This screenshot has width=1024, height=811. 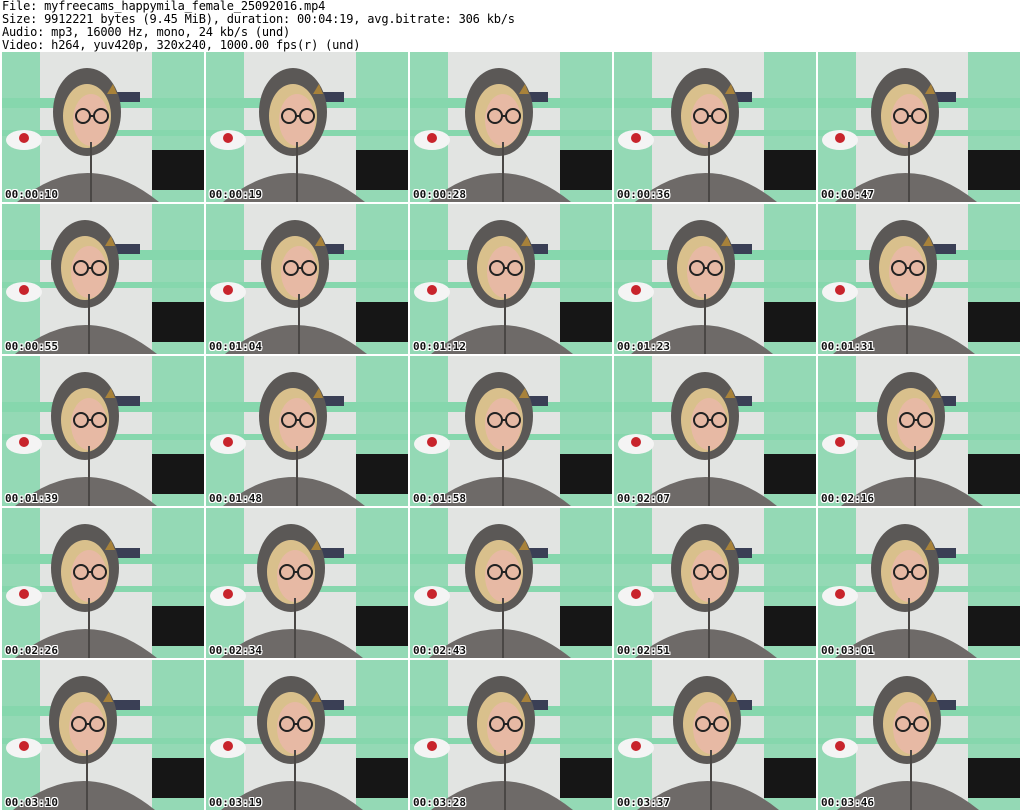 What do you see at coordinates (31, 650) in the screenshot?
I see `timestamp-label: 00:02:26` at bounding box center [31, 650].